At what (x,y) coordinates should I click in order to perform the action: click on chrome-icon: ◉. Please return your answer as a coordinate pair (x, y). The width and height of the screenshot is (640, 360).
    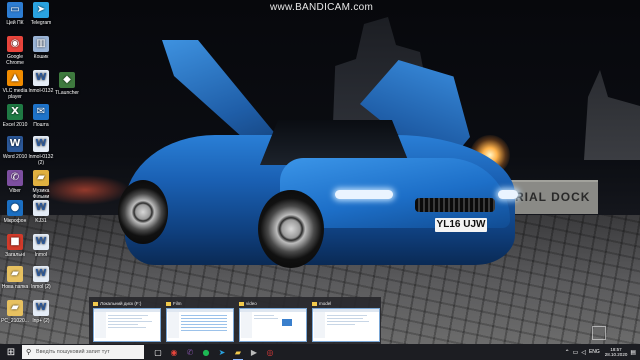
    Looking at the image, I should click on (15, 44).